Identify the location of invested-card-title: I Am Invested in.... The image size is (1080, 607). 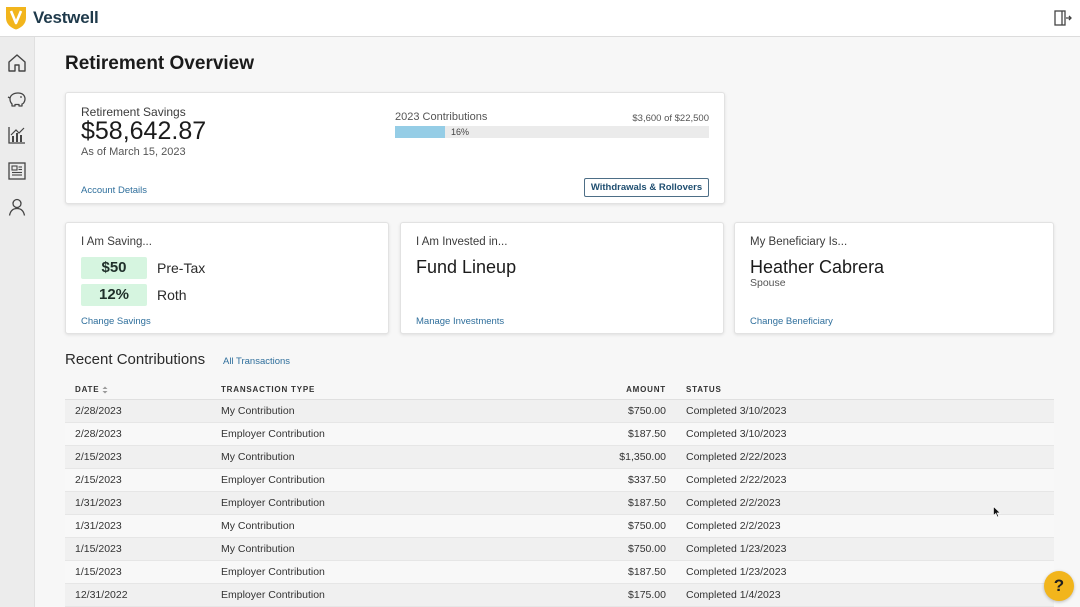
(462, 242).